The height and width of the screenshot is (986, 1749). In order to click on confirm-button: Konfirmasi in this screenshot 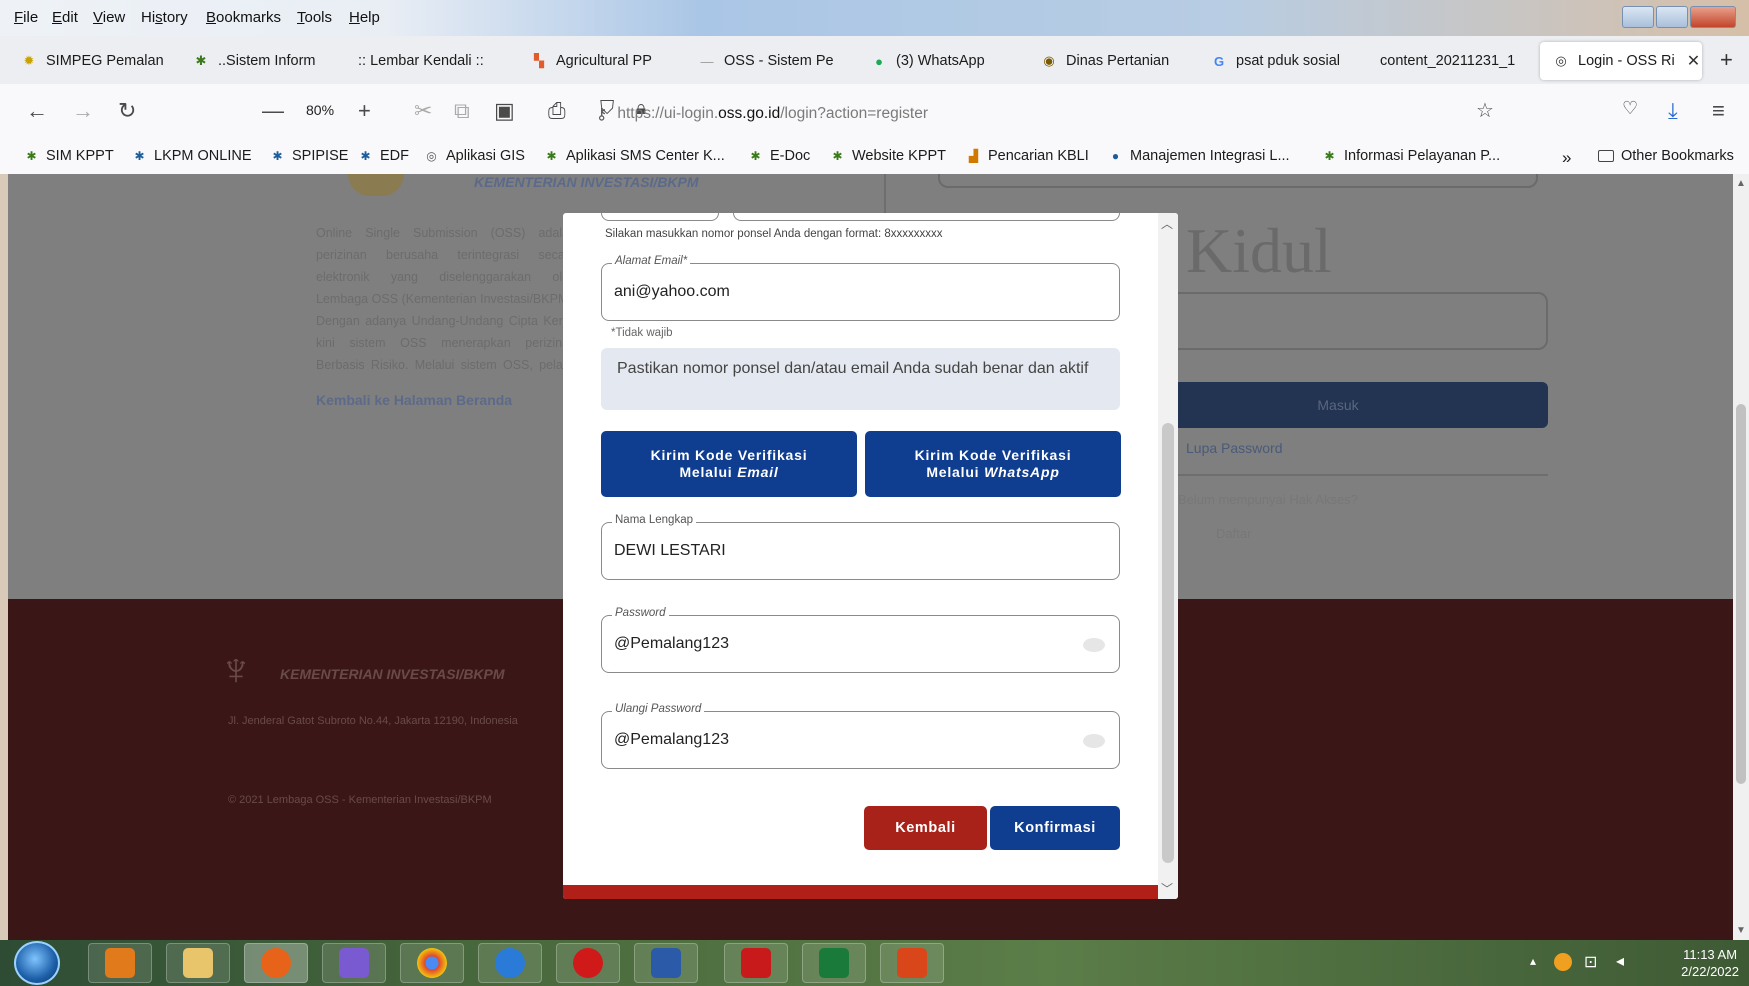, I will do `click(1055, 828)`.